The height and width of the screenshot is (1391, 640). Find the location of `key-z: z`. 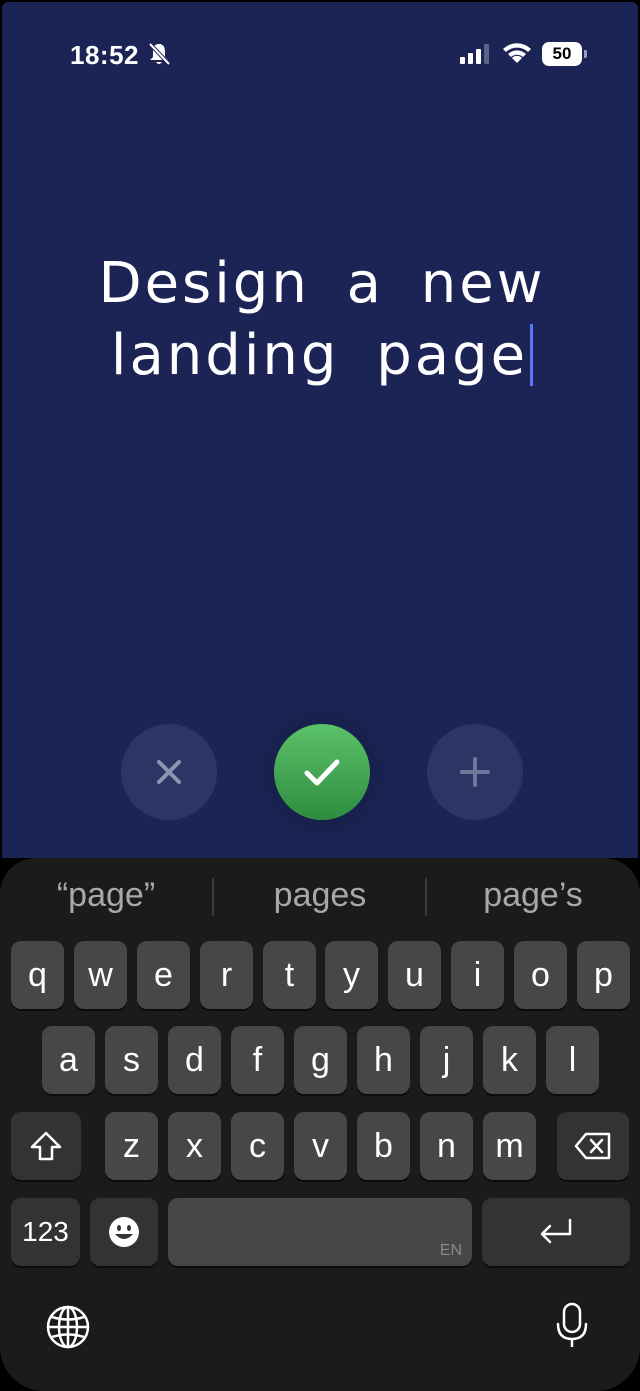

key-z: z is located at coordinates (131, 1146).